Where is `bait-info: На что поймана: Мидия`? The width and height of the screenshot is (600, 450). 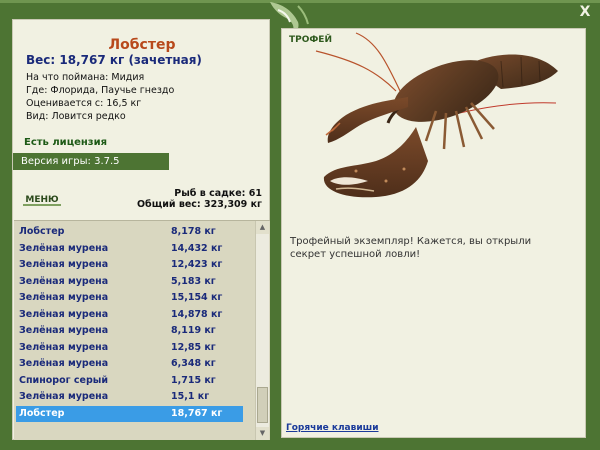 bait-info: На что поймана: Мидия is located at coordinates (85, 77).